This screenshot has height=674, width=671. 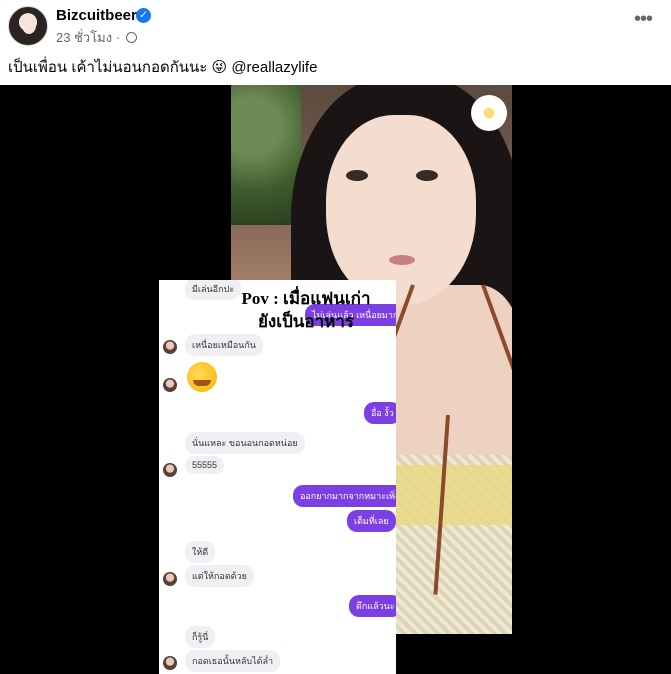 I want to click on chat-message: เหนื่อยเหมือนกัน, so click(x=224, y=345).